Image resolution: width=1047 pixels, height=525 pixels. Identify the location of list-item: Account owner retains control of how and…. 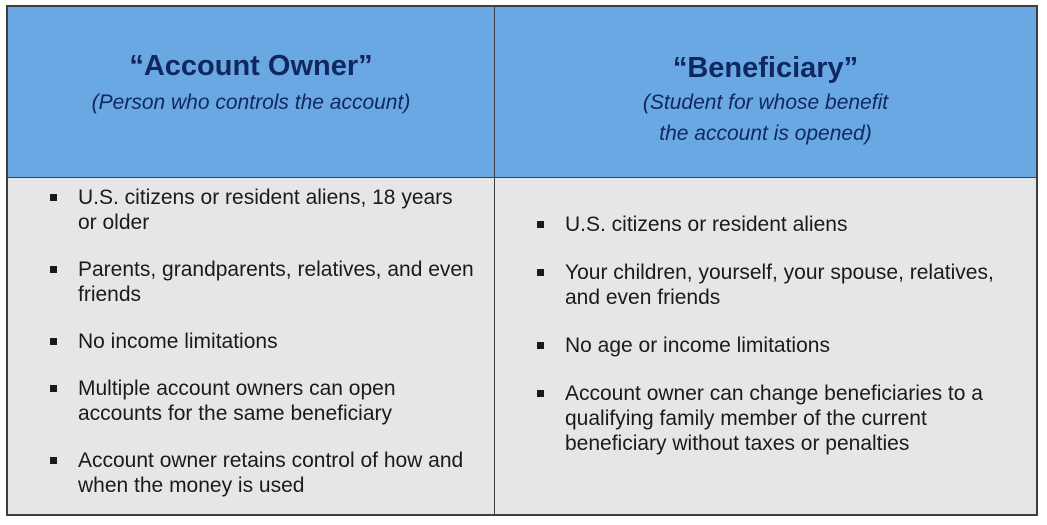
(261, 473).